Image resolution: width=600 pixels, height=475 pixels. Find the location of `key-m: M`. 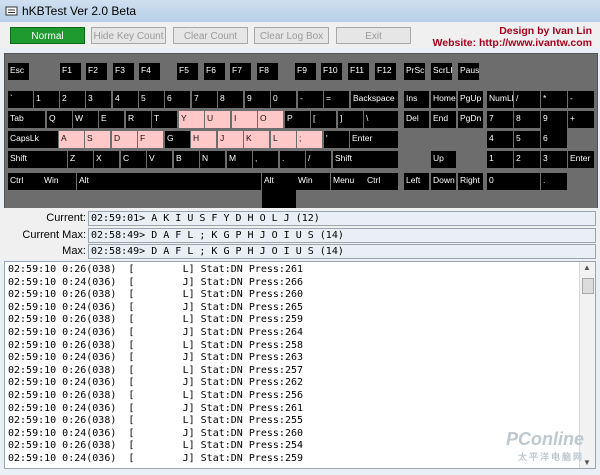

key-m: M is located at coordinates (239, 159).